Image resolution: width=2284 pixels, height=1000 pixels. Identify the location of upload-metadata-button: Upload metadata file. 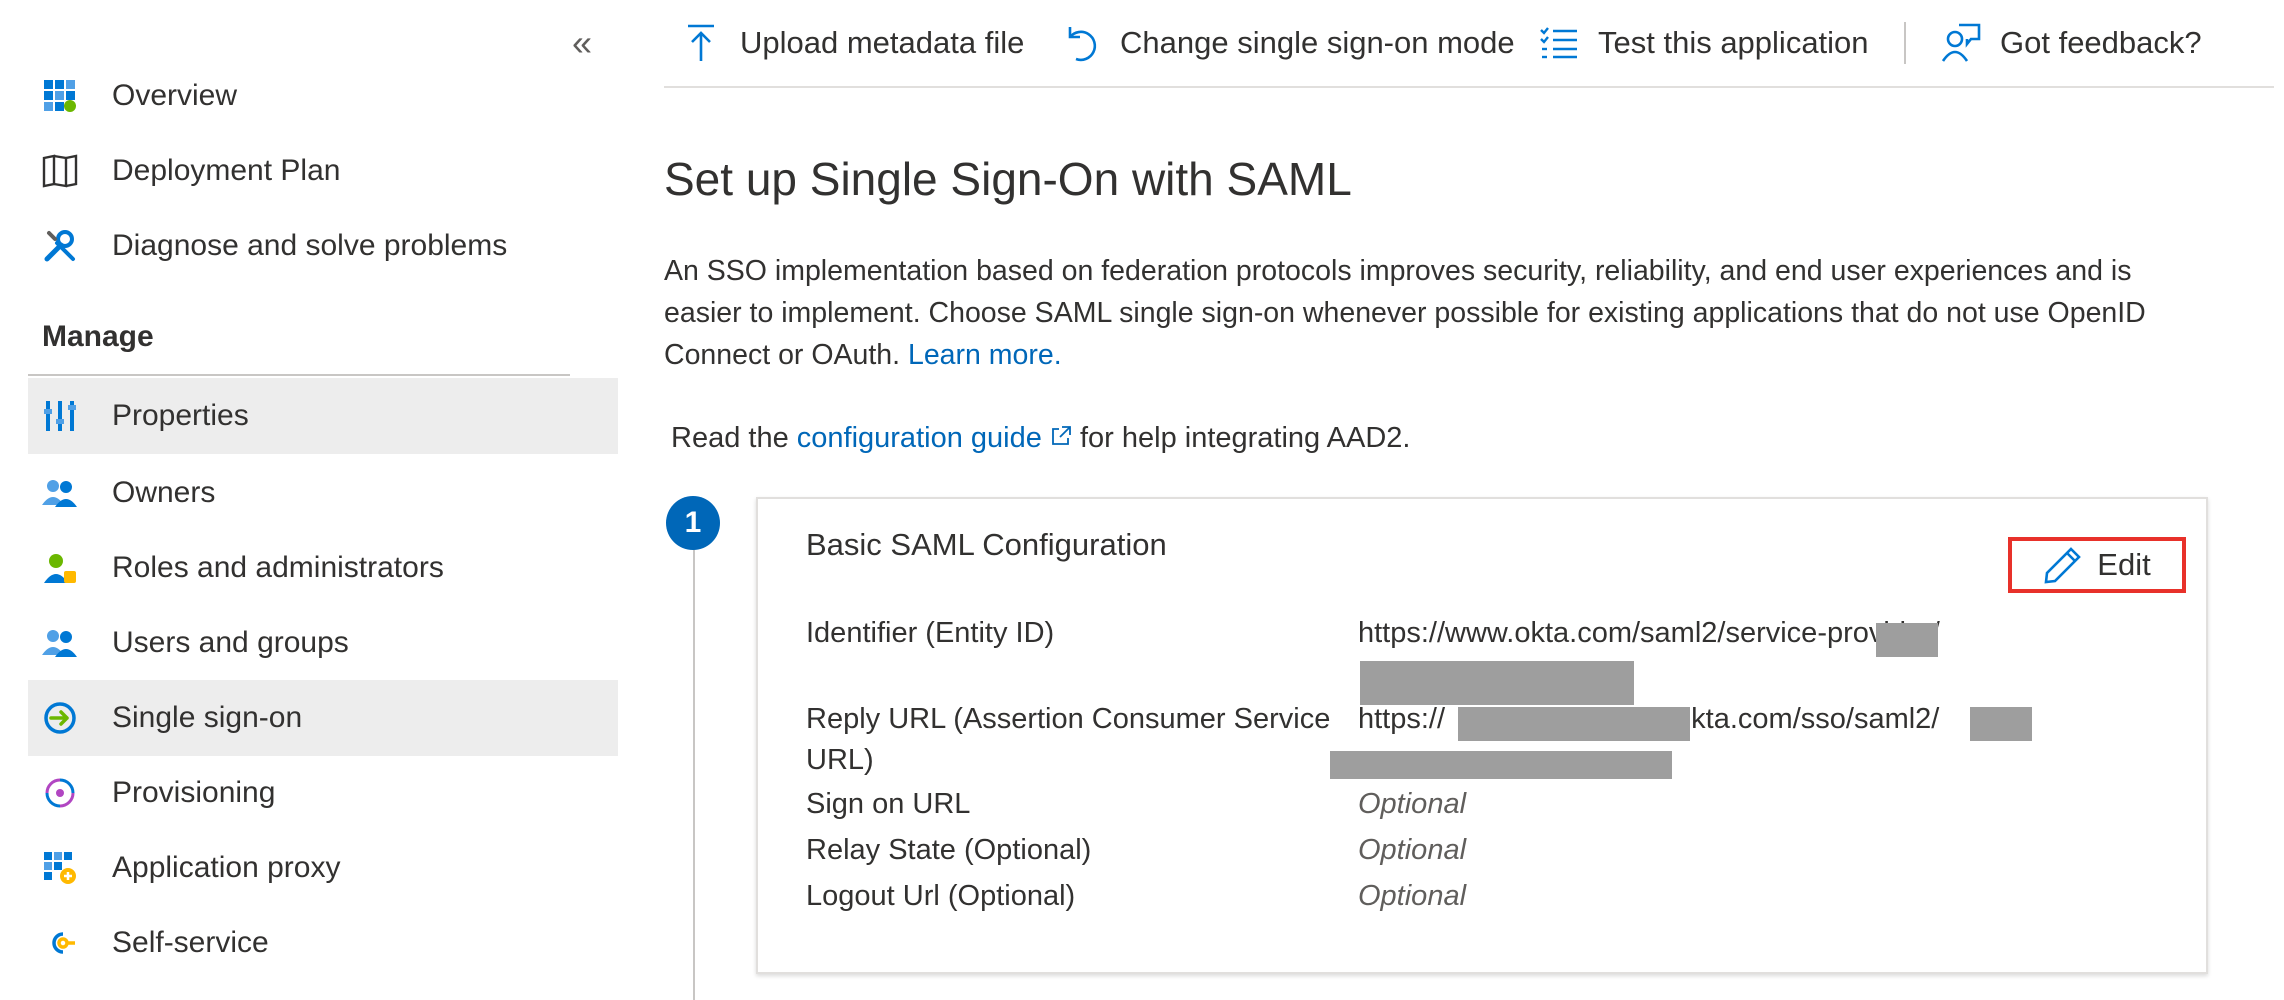
(852, 43).